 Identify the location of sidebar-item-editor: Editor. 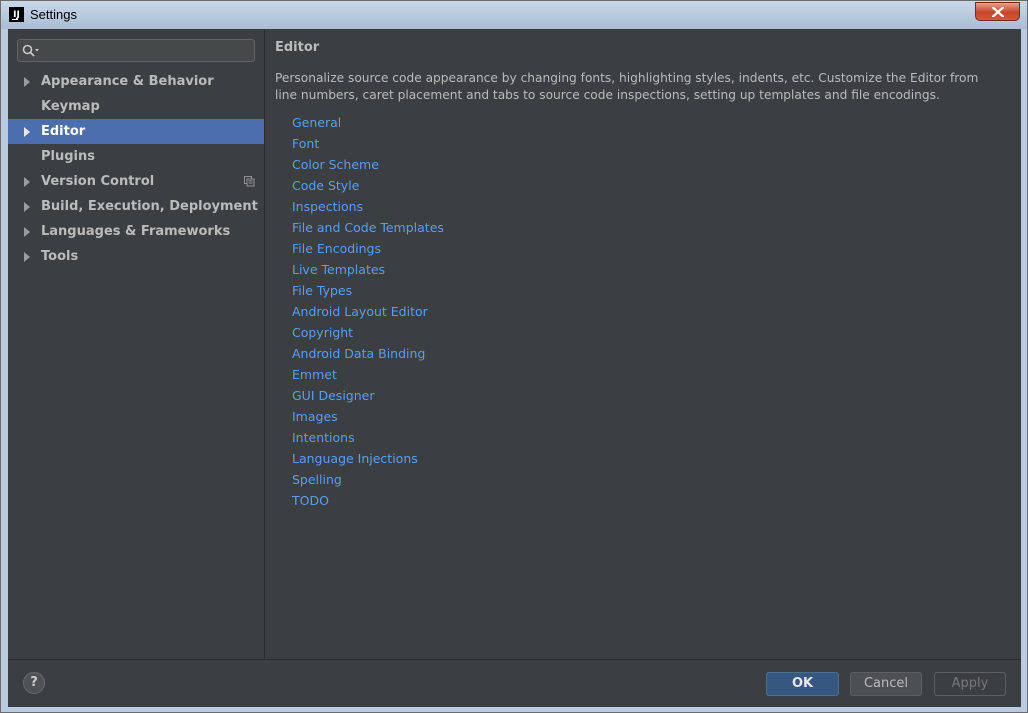
(136, 131).